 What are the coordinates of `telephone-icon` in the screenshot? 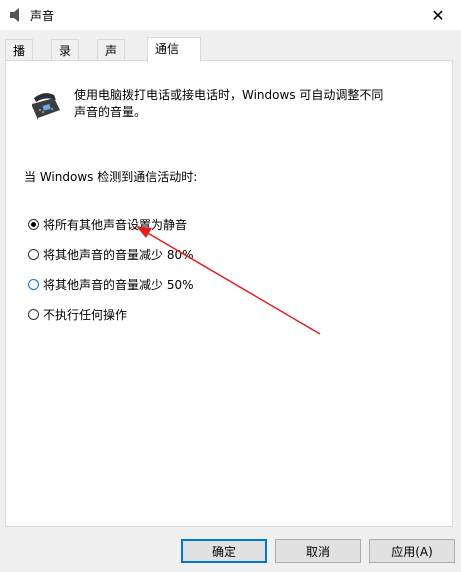 It's located at (46, 106).